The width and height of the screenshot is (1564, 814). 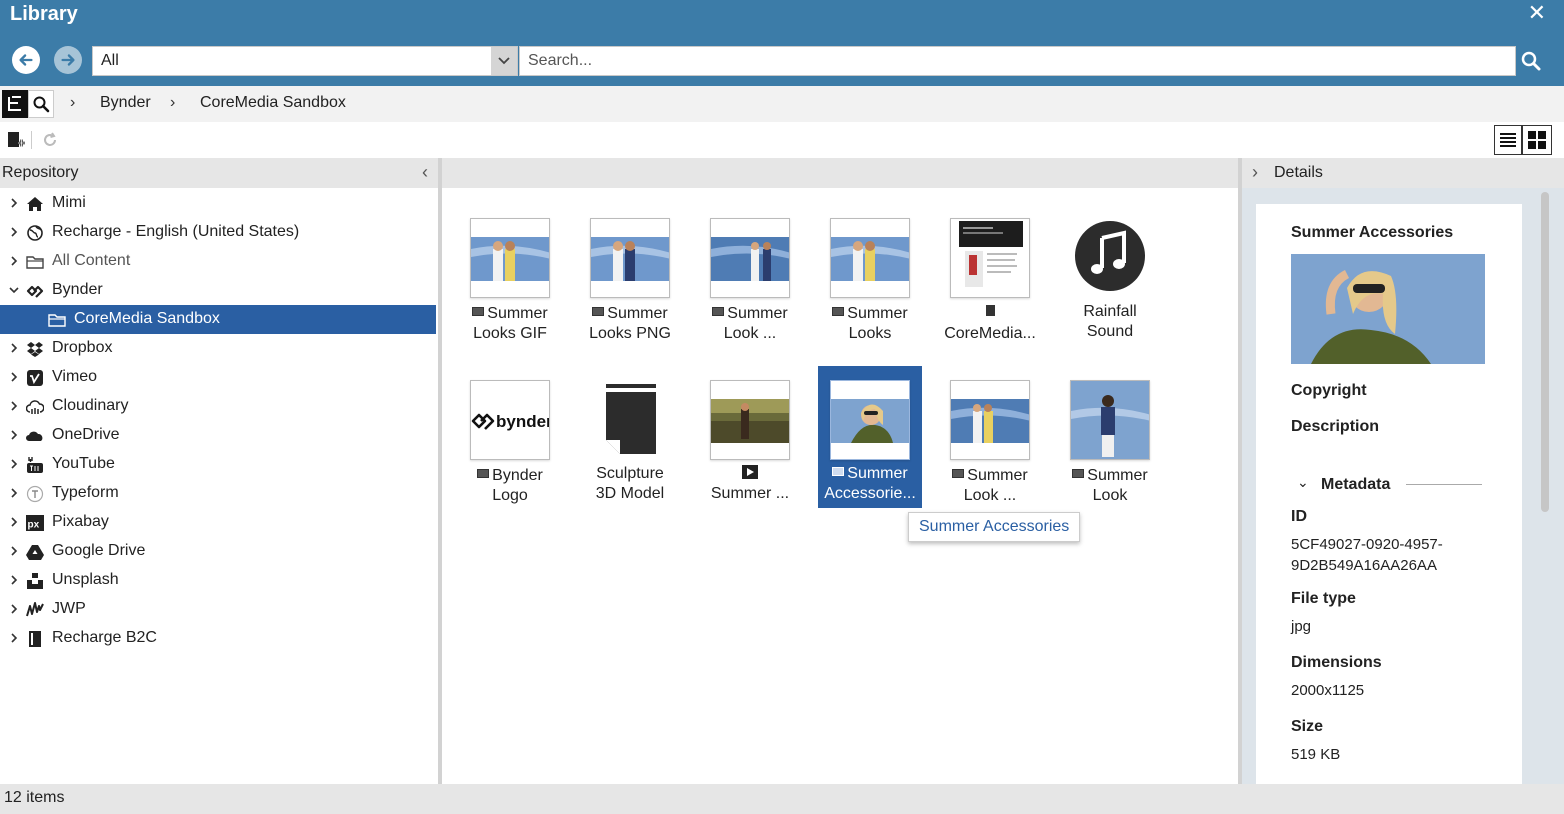 What do you see at coordinates (1537, 13) in the screenshot?
I see `close-icon: ✕` at bounding box center [1537, 13].